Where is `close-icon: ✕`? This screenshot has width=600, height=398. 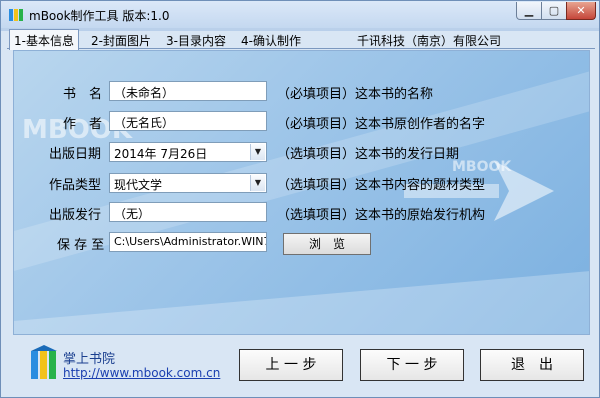
close-icon: ✕ is located at coordinates (581, 10).